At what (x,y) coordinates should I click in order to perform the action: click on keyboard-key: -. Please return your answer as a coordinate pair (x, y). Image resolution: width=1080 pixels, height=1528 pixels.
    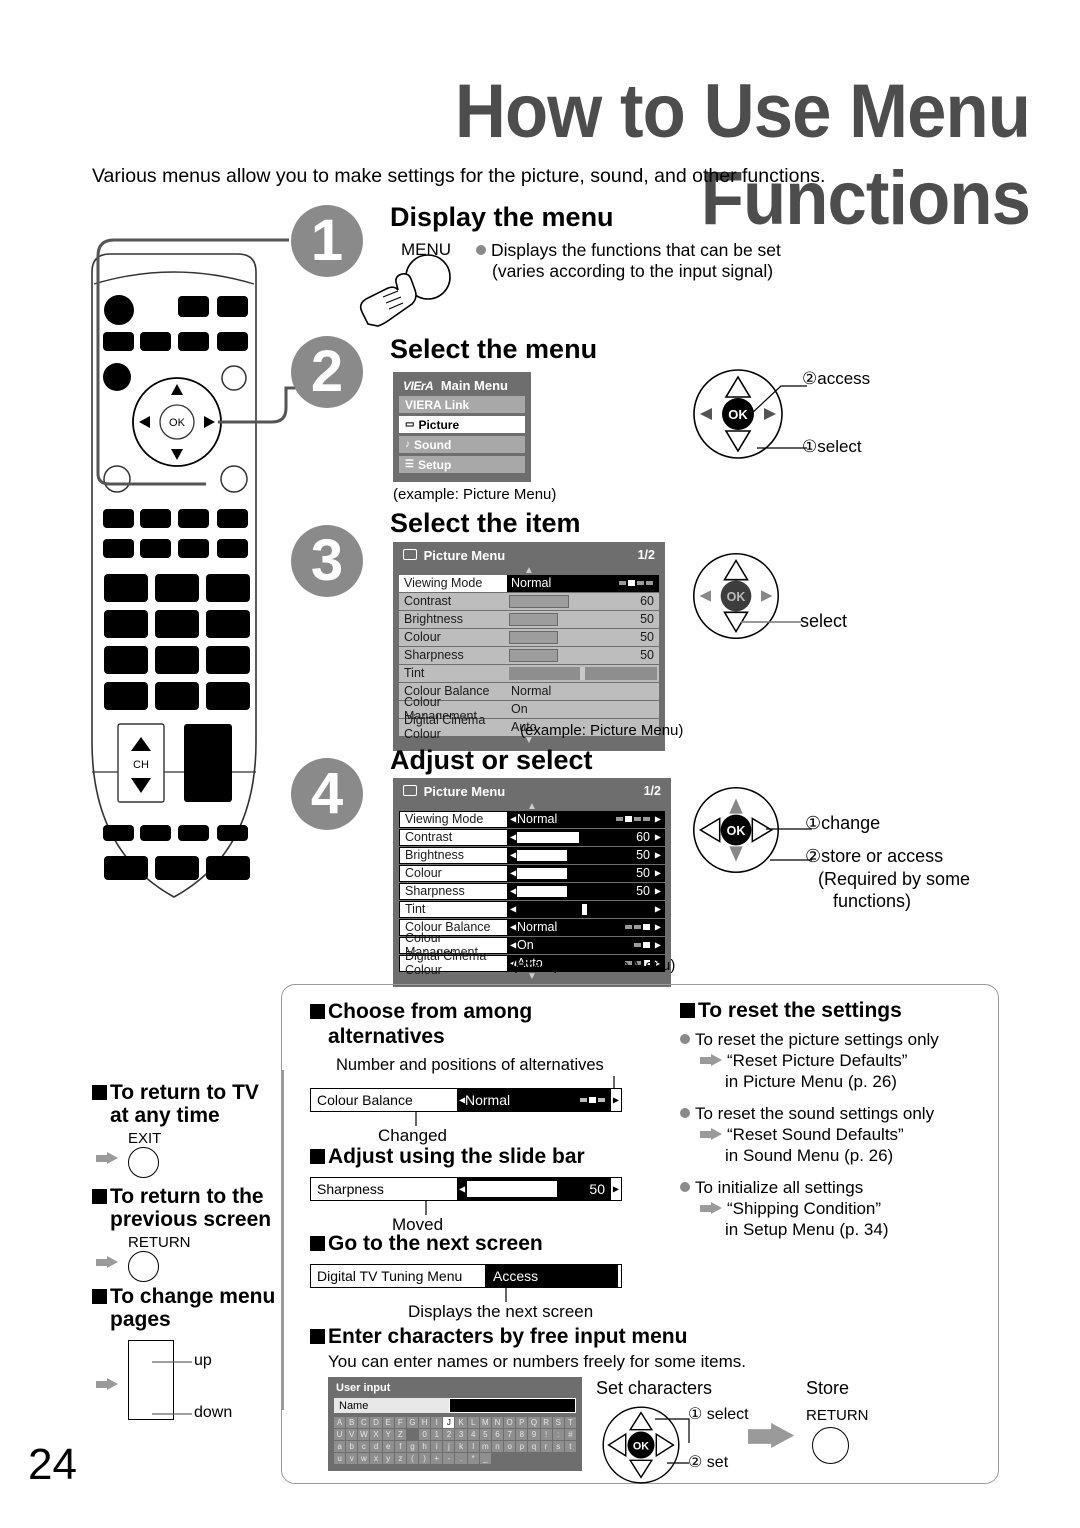
    Looking at the image, I should click on (449, 1458).